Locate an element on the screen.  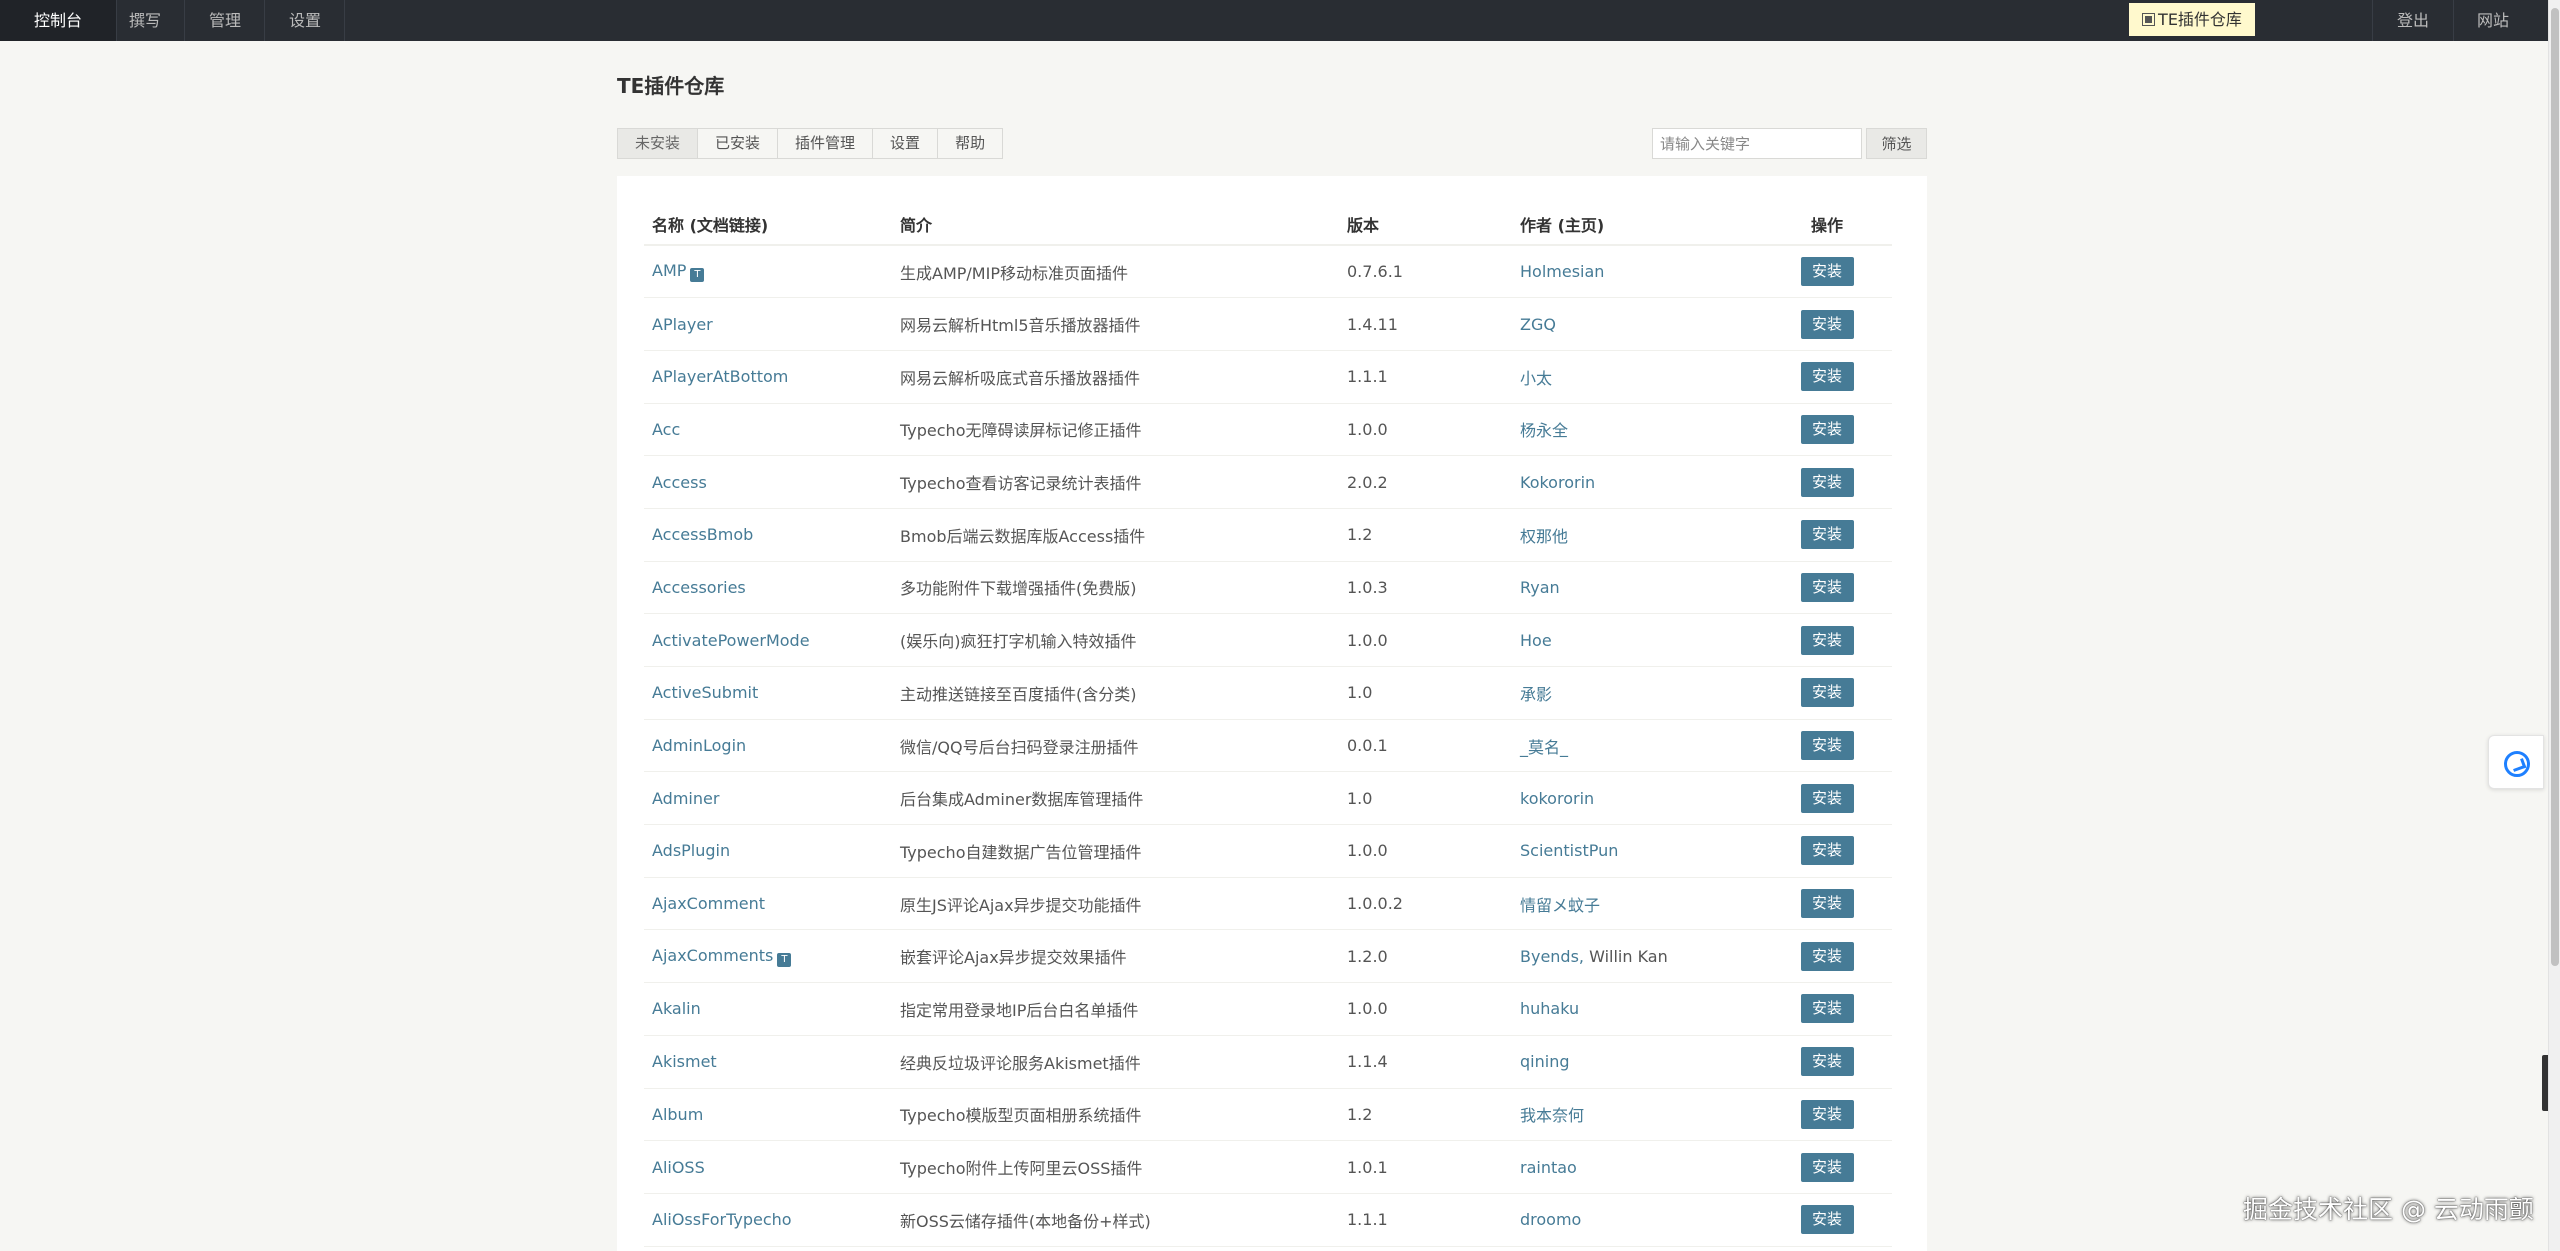
plugin-name-link: Akismet is located at coordinates (684, 1061).